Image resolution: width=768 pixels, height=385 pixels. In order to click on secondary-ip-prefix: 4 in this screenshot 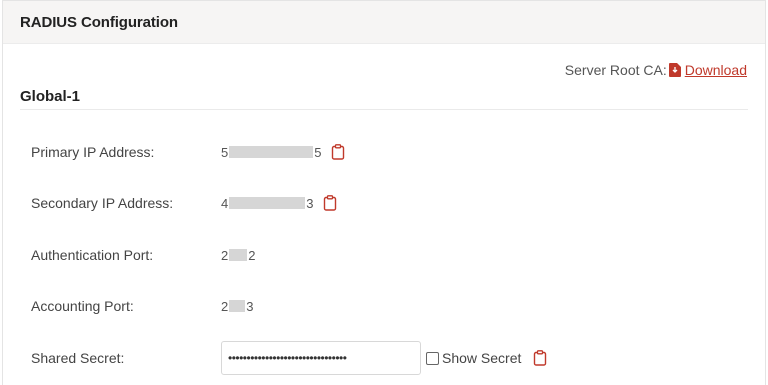, I will do `click(225, 203)`.